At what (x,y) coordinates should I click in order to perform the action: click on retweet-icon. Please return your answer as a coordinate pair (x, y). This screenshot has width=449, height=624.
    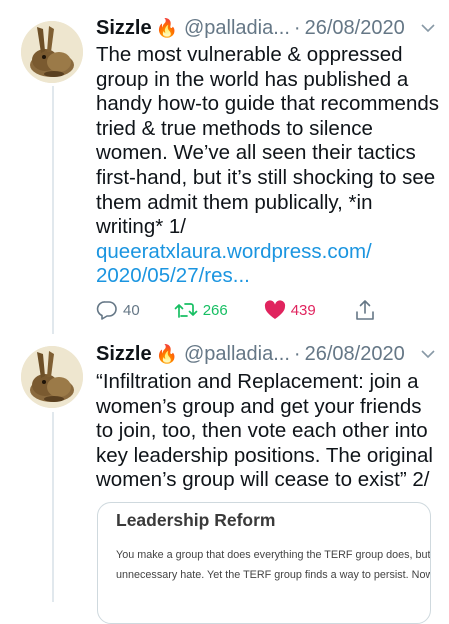
    Looking at the image, I should click on (186, 310).